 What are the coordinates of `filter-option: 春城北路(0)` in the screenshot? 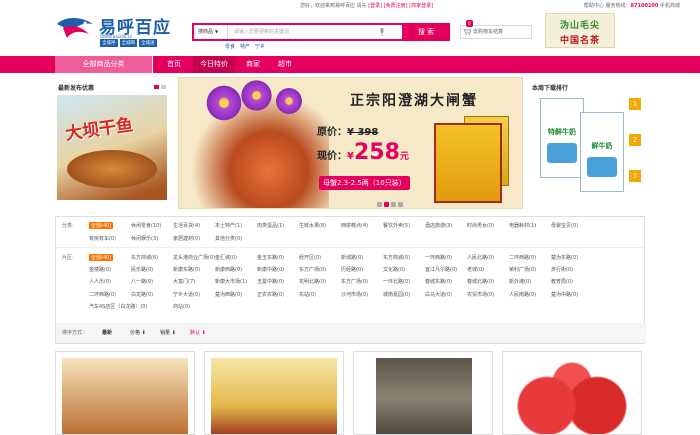 It's located at (480, 281).